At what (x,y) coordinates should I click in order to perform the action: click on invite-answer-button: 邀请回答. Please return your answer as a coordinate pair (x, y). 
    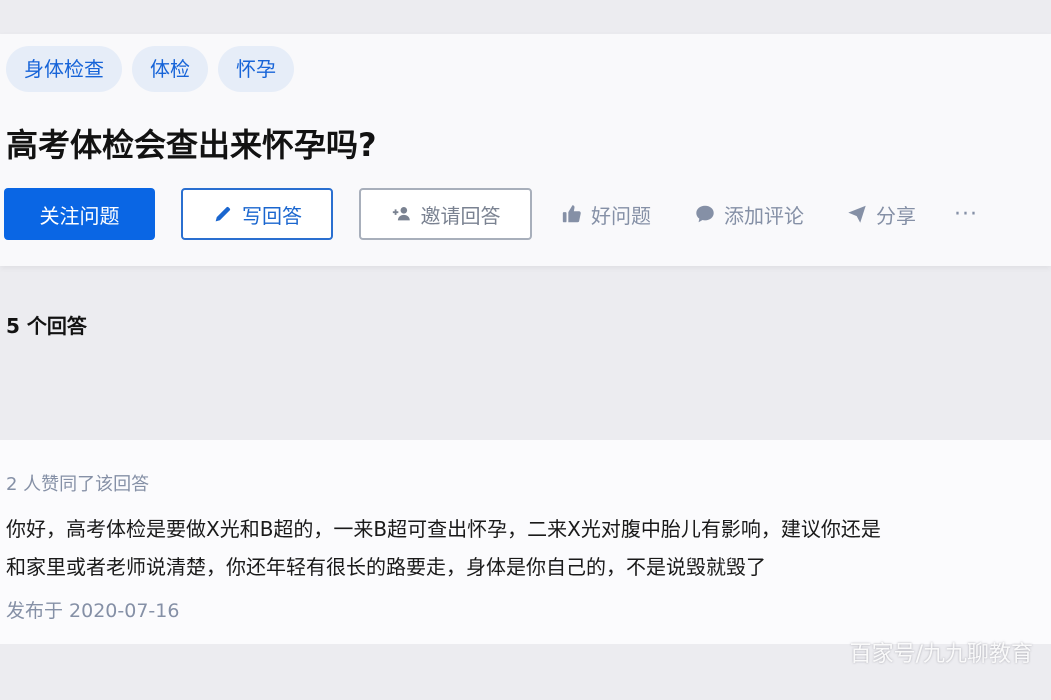
    Looking at the image, I should click on (445, 214).